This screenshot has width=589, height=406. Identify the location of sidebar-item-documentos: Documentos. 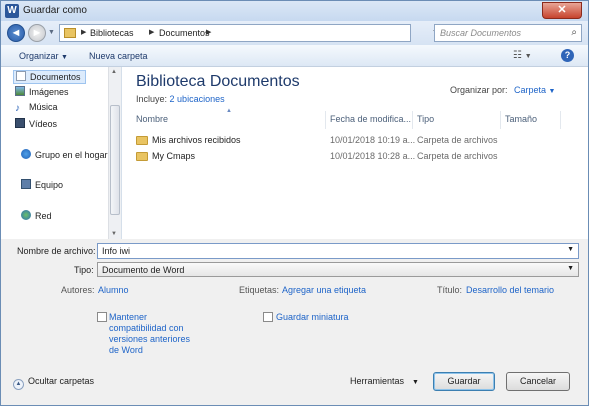
(49, 77).